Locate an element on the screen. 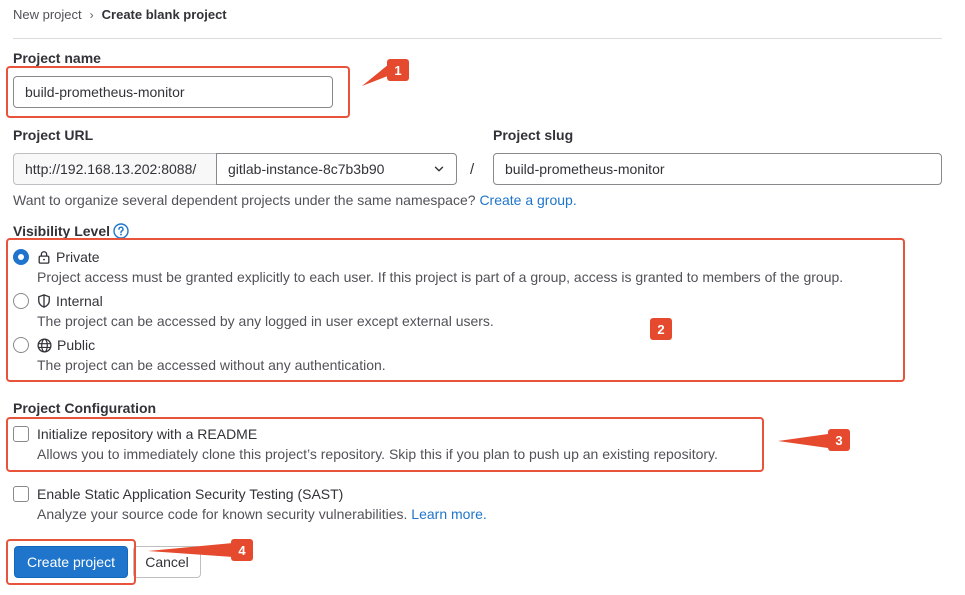 Image resolution: width=965 pixels, height=595 pixels. annotation-badge-1: 1 is located at coordinates (398, 70).